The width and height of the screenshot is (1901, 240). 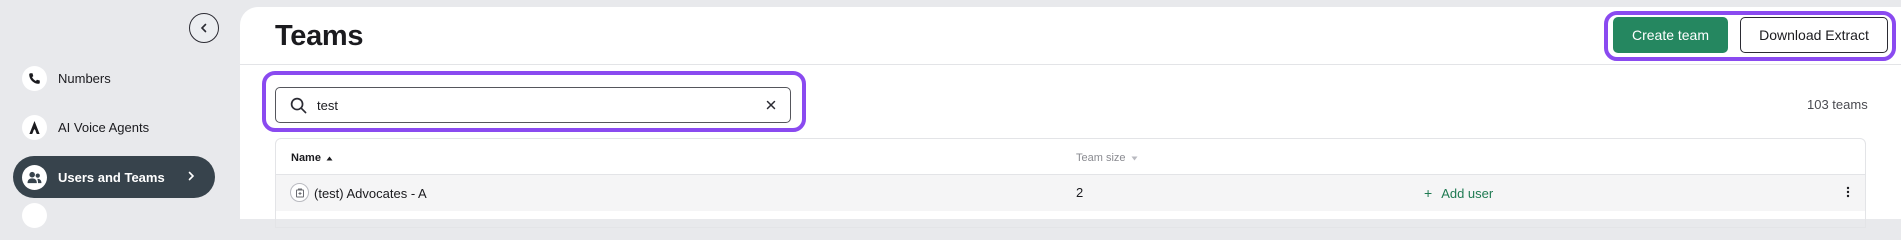 I want to click on team-count: 103 teams, so click(x=1837, y=104).